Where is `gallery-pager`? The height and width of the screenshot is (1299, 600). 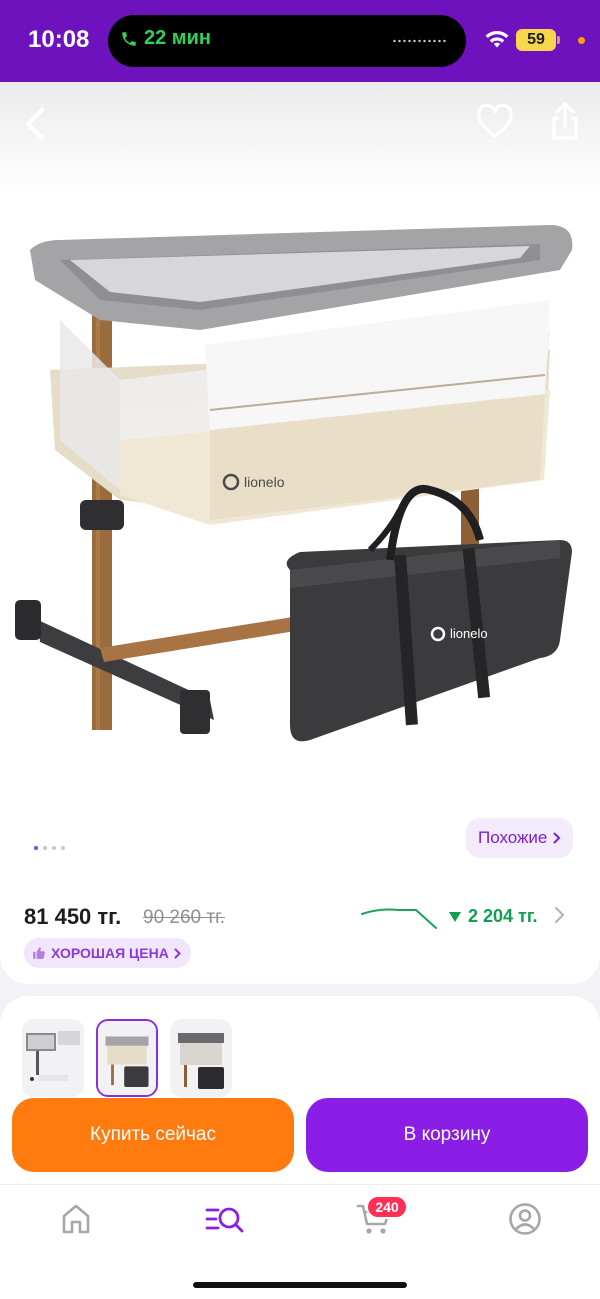 gallery-pager is located at coordinates (49, 848).